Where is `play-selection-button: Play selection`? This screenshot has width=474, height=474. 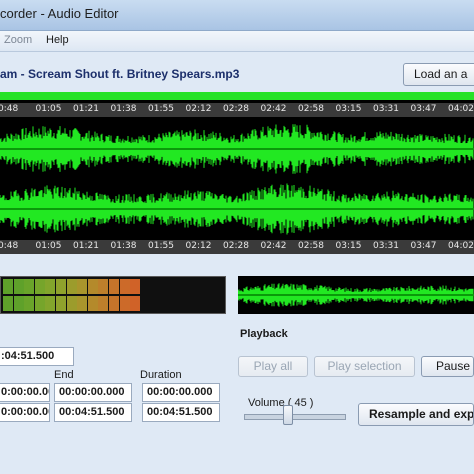 play-selection-button: Play selection is located at coordinates (364, 366).